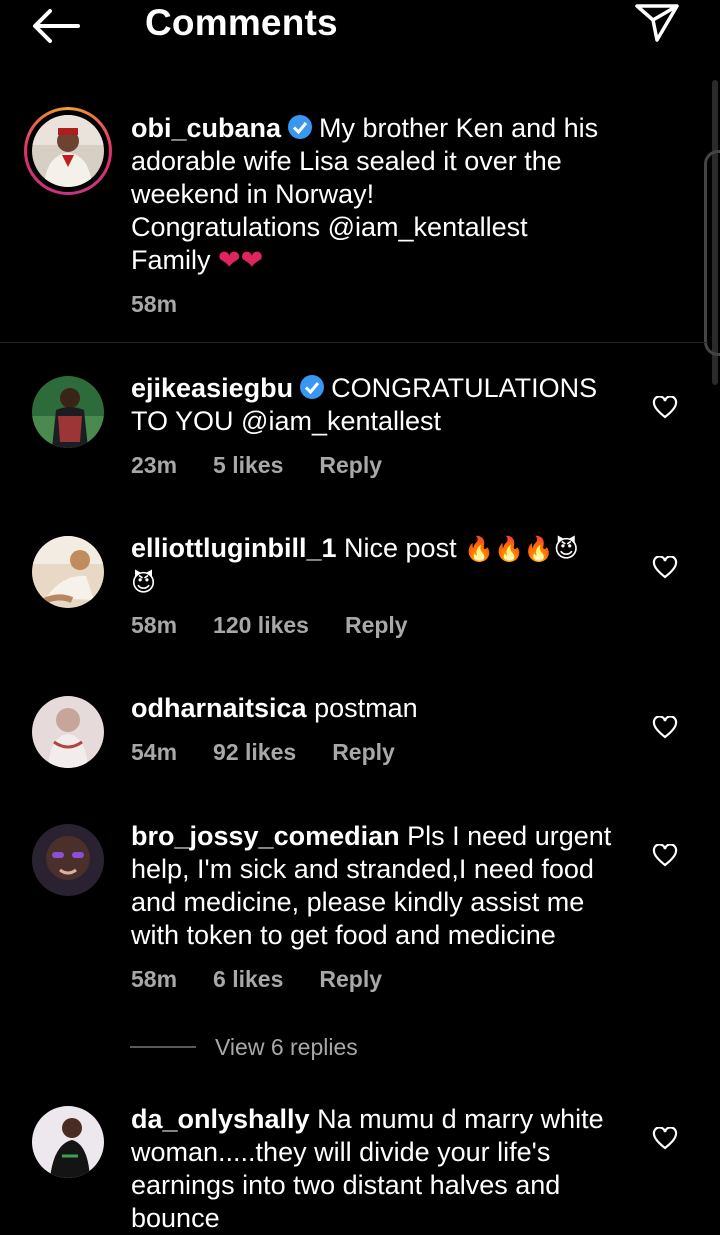 The height and width of the screenshot is (1235, 720). I want to click on comment-username: bro_jossy_comedian, so click(265, 836).